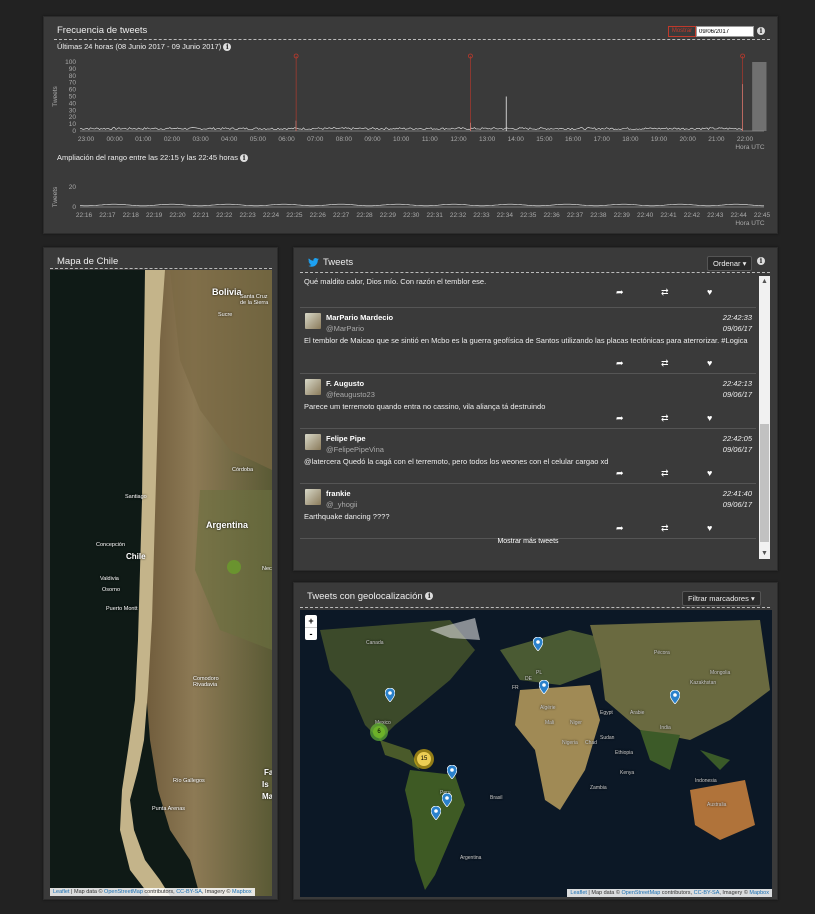 The image size is (815, 914). I want to click on caret-down-icon: ▾, so click(752, 598).